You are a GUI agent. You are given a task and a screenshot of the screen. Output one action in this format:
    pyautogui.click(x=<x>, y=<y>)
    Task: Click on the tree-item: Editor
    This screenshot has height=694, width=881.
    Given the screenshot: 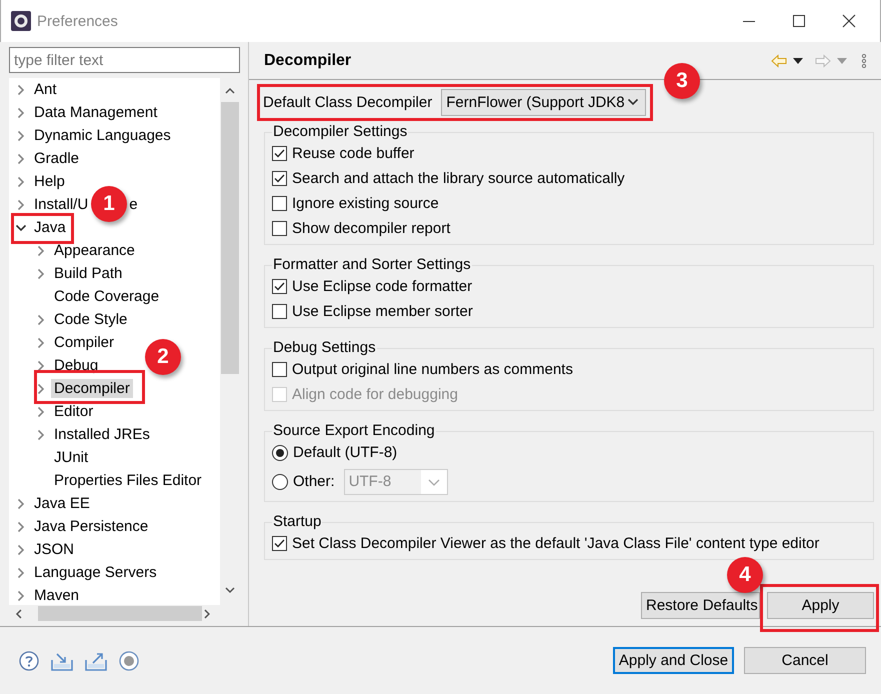 What is the action you would take?
    pyautogui.click(x=73, y=411)
    